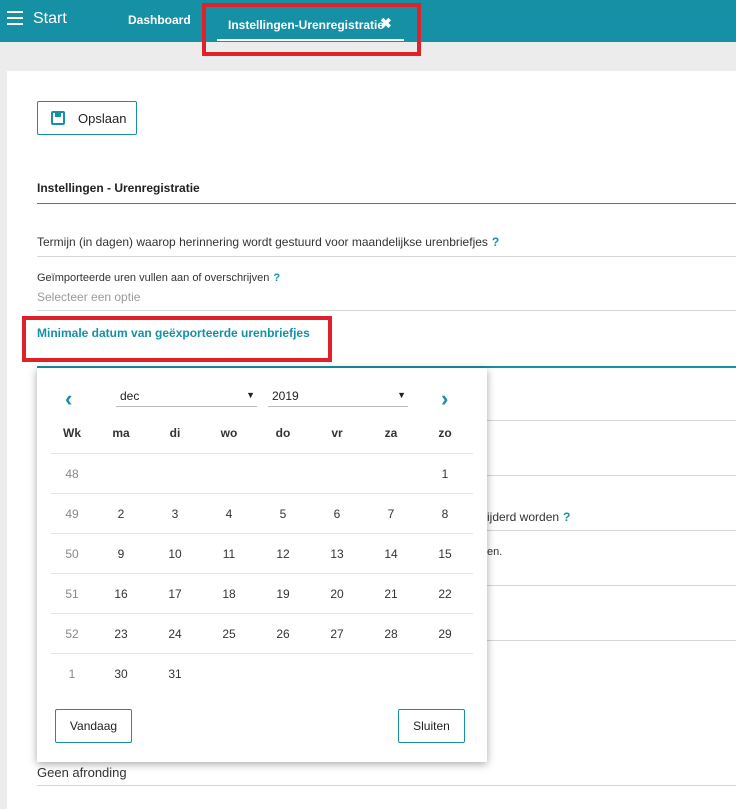  Describe the element at coordinates (121, 674) in the screenshot. I see `day-cell: 30` at that location.